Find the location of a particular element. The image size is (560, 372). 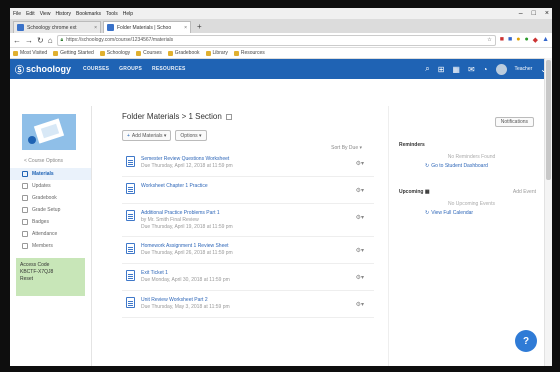

menu-edit: Edit is located at coordinates (30, 14).